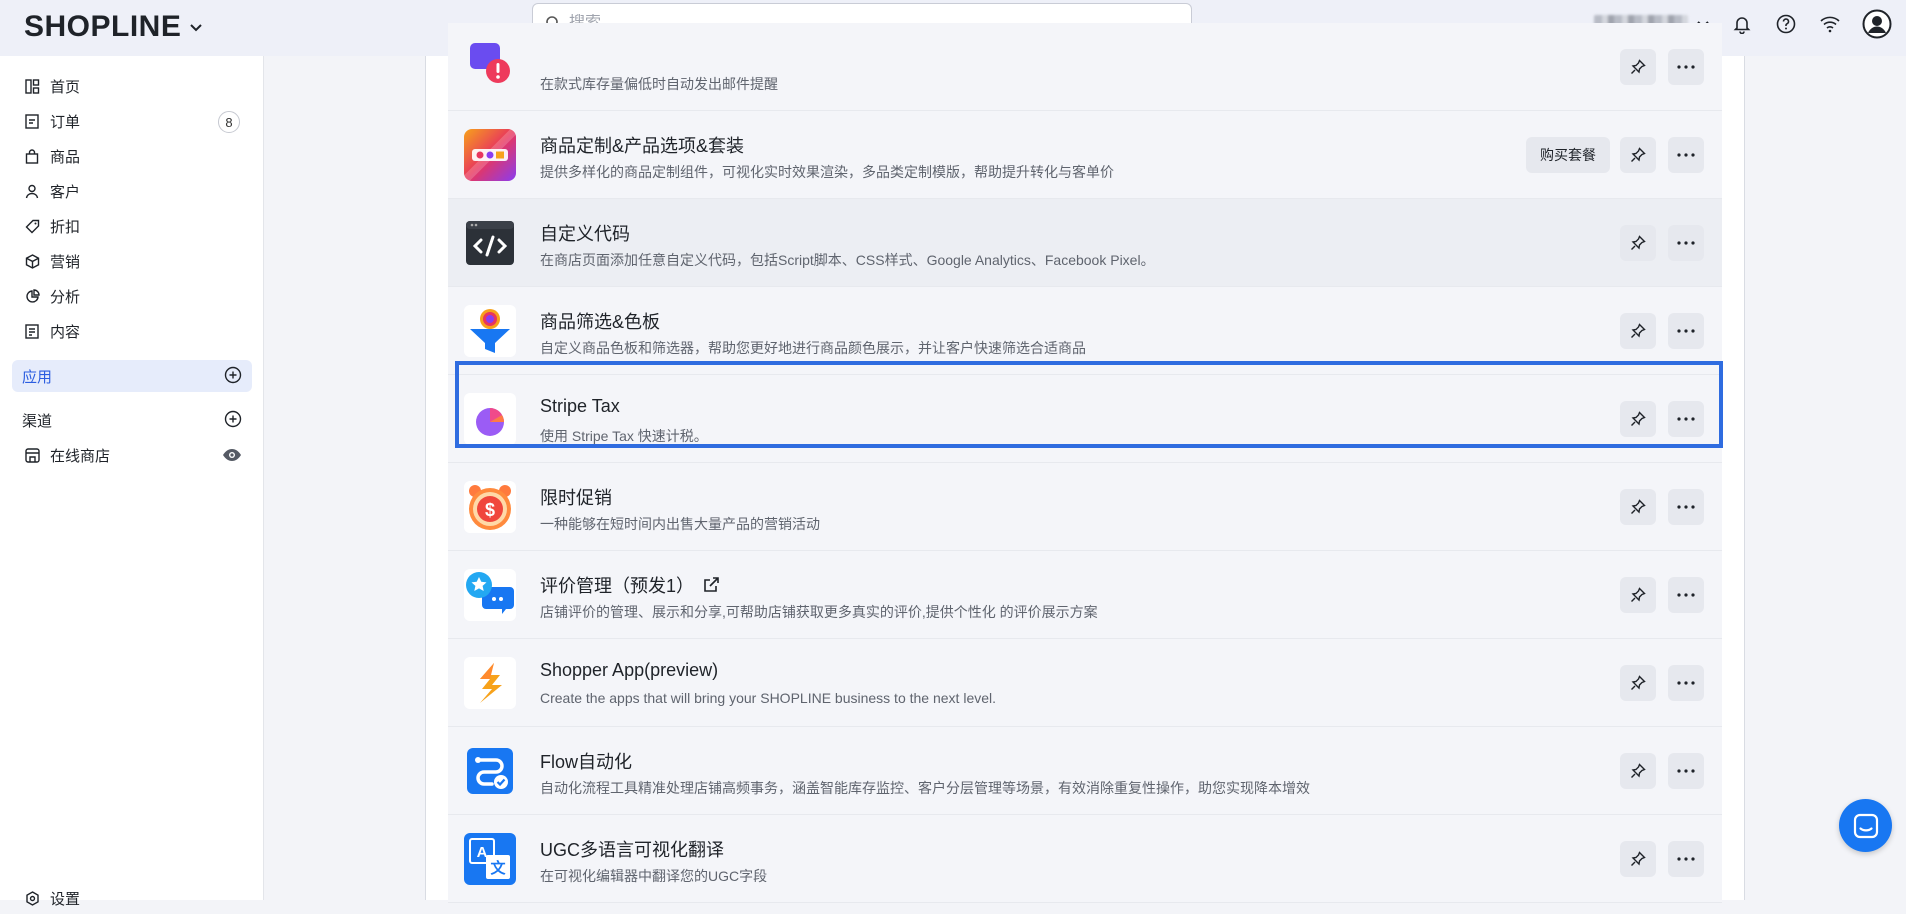 The width and height of the screenshot is (1906, 914). Describe the element at coordinates (229, 122) in the screenshot. I see `order-count-badge: 8` at that location.